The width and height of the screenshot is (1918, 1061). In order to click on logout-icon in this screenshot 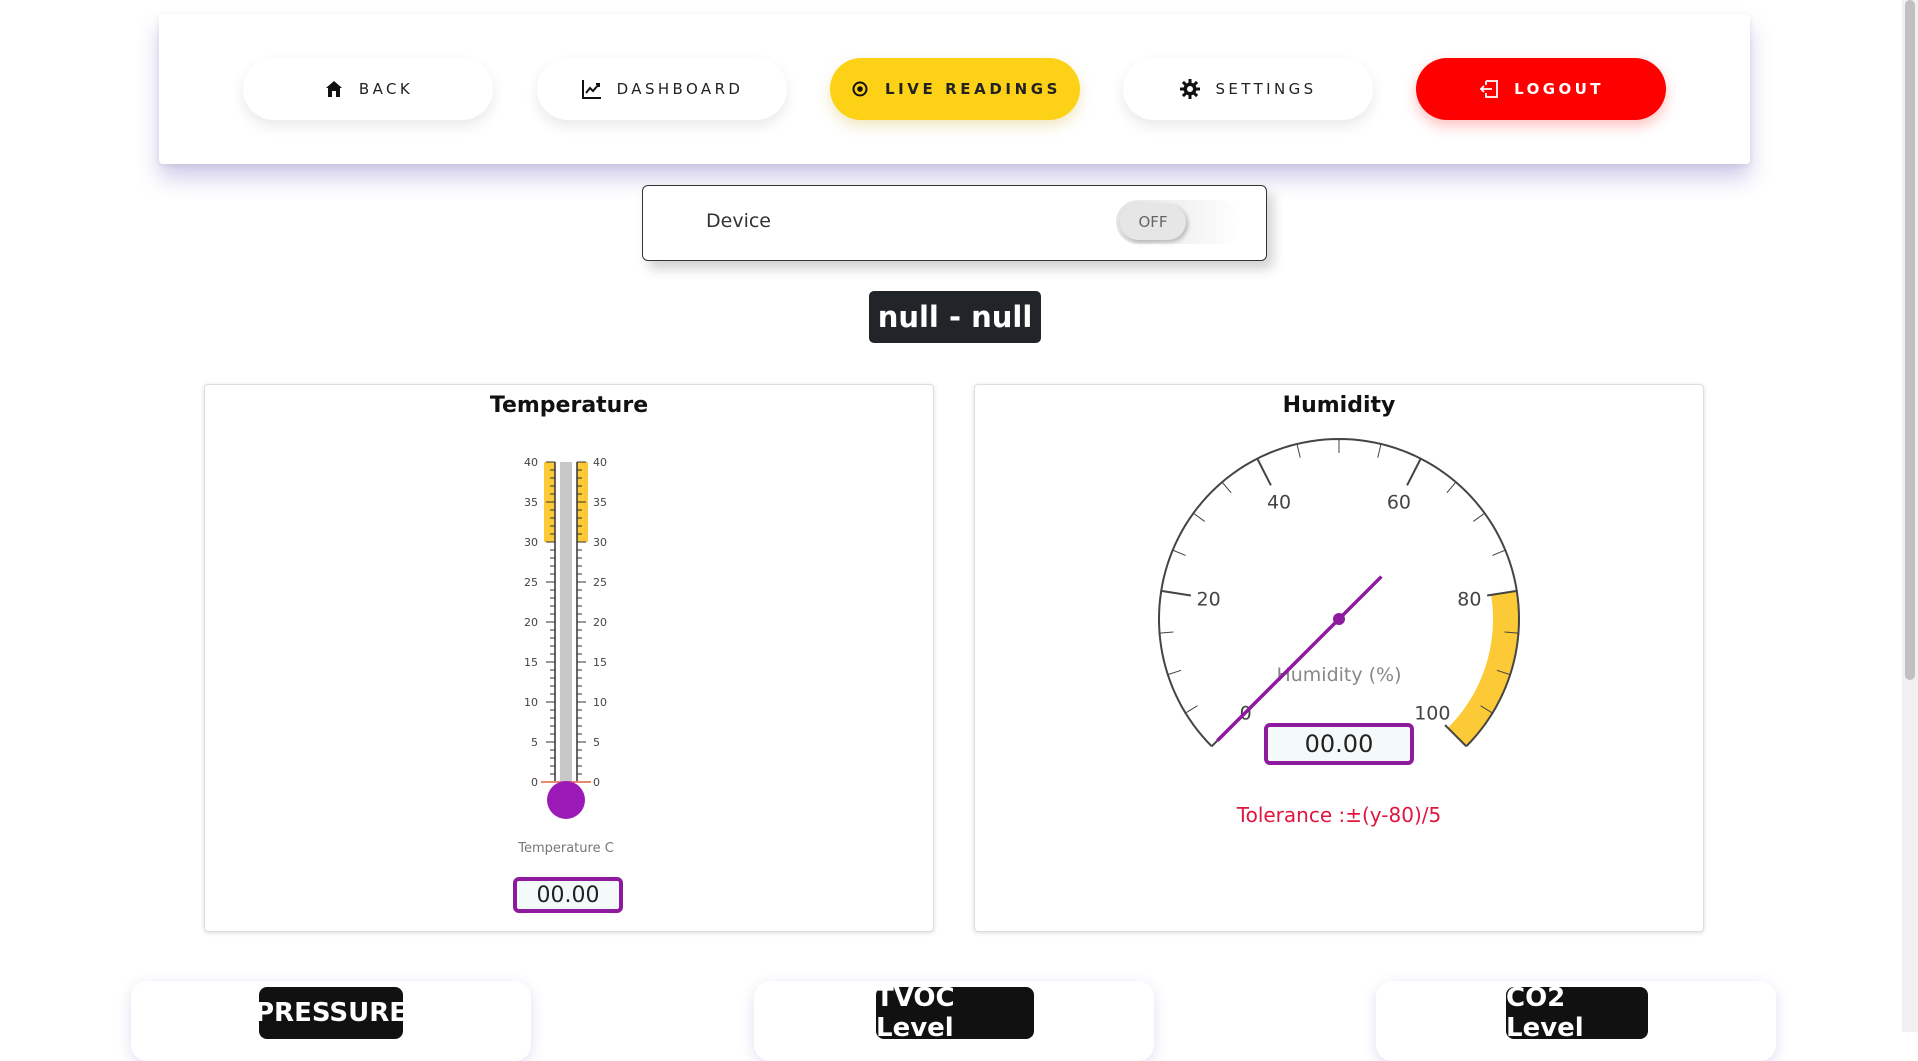, I will do `click(1489, 89)`.